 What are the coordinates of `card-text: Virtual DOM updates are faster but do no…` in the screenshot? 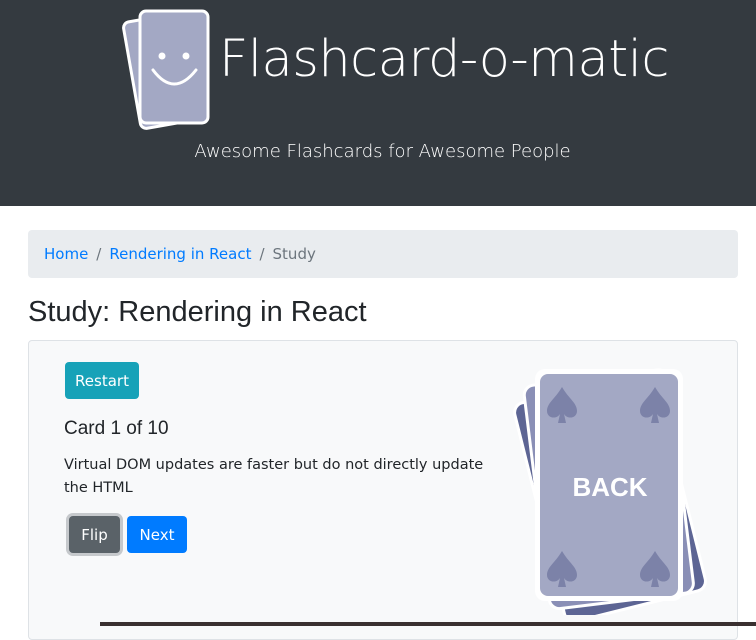 It's located at (274, 476).